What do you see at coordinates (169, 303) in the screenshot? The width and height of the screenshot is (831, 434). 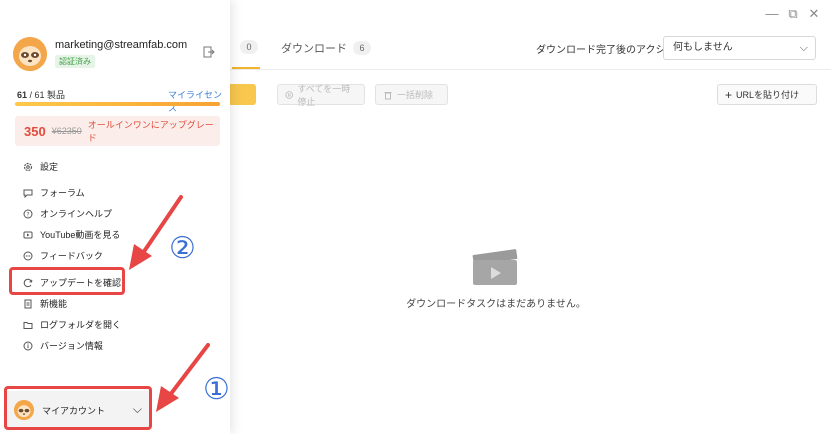 I see `annotation-arrows` at bounding box center [169, 303].